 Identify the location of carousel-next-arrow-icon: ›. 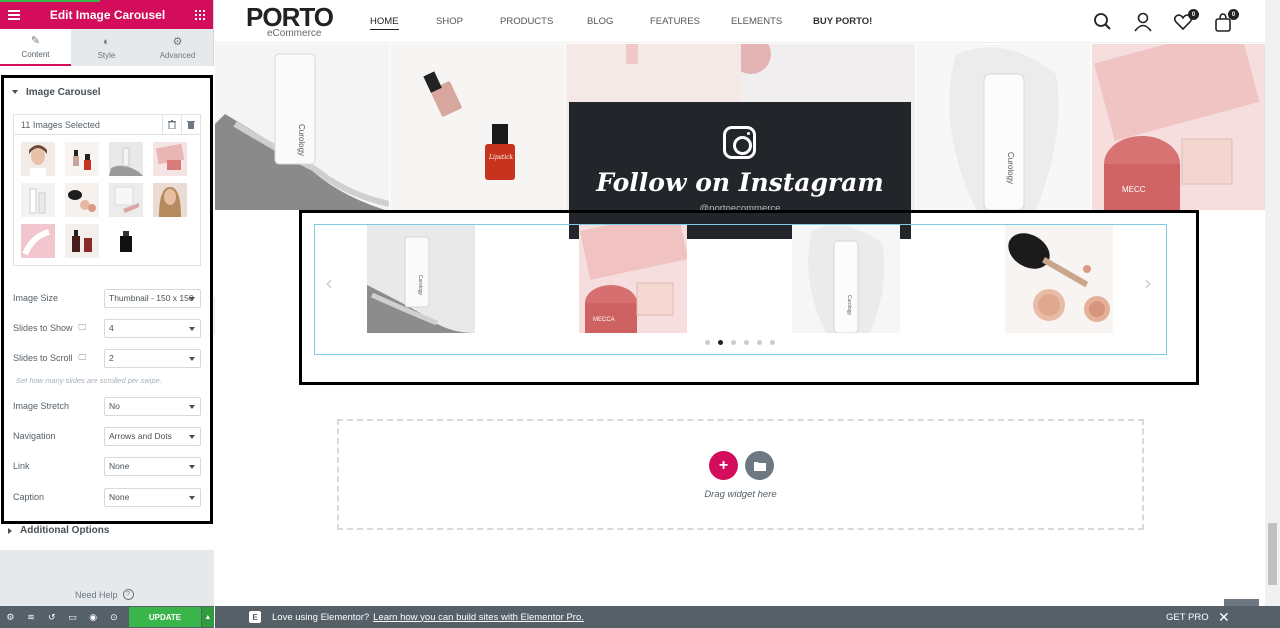
(1148, 283).